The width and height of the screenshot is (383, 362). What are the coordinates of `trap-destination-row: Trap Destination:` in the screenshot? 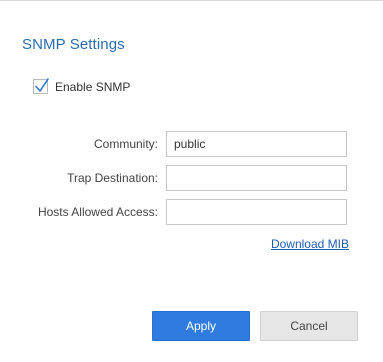 It's located at (173, 178).